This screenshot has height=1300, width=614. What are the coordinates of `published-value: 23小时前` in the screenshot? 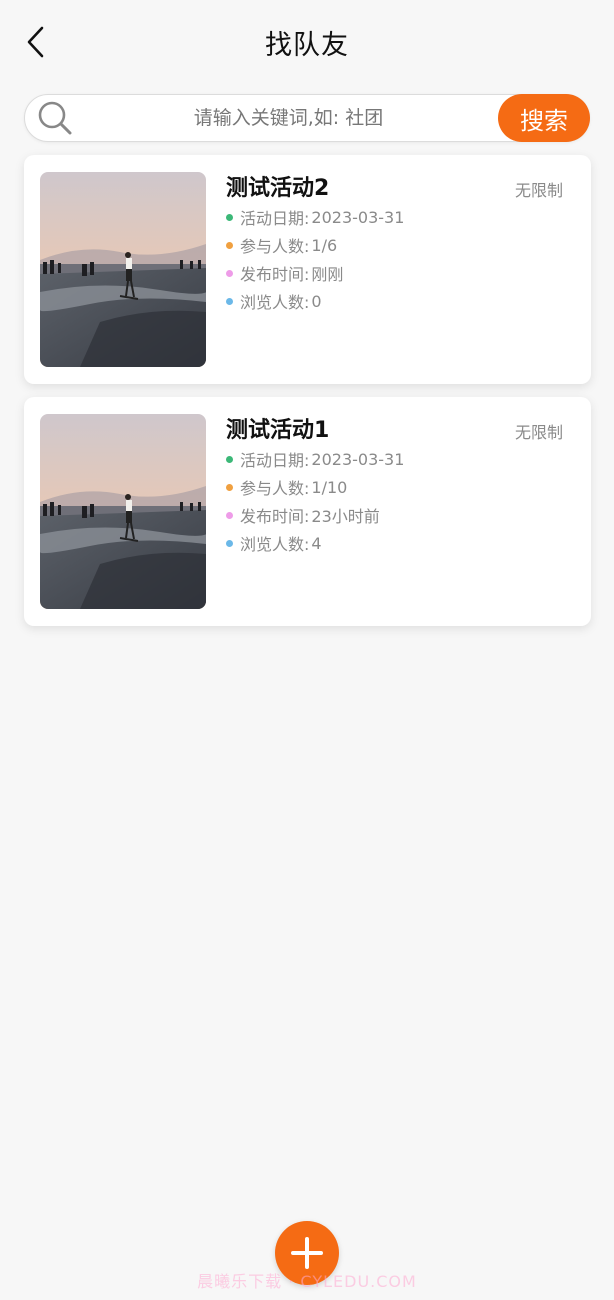 It's located at (345, 516).